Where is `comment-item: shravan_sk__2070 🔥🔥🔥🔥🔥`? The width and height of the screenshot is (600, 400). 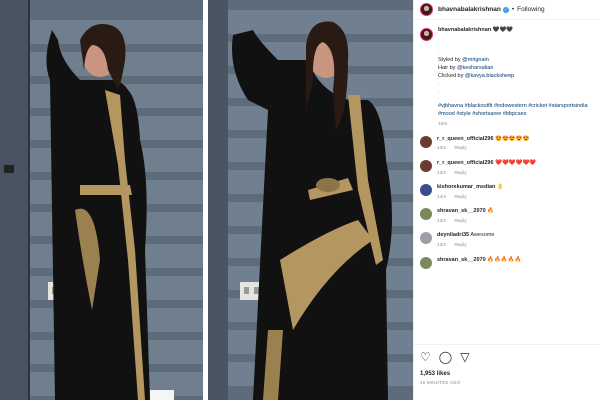 comment-item: shravan_sk__2070 🔥🔥🔥🔥🔥 is located at coordinates (507, 262).